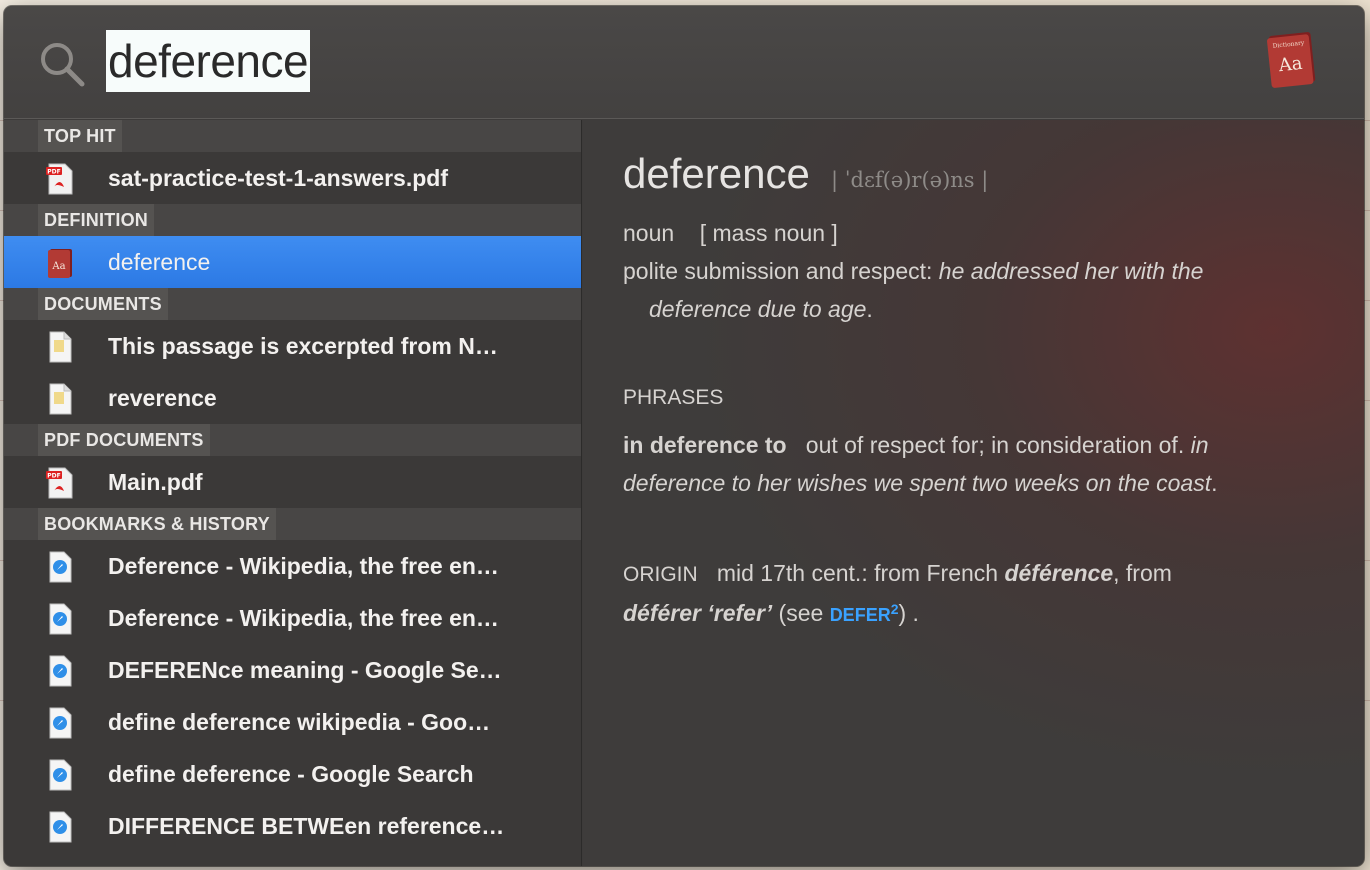 The width and height of the screenshot is (1370, 870). Describe the element at coordinates (758, 309) in the screenshot. I see `example-text-2: deference due to age` at that location.